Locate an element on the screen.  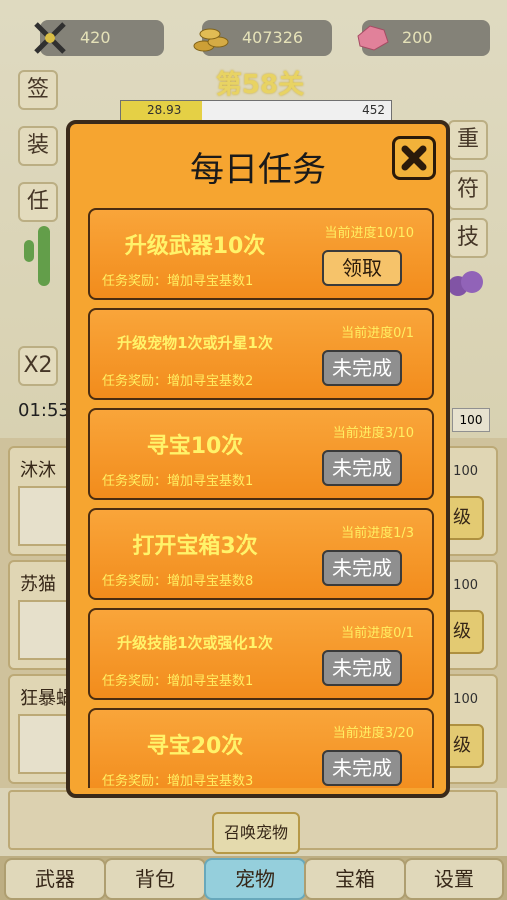
task-name: 升级宠物1次或升星1次 is located at coordinates (195, 343).